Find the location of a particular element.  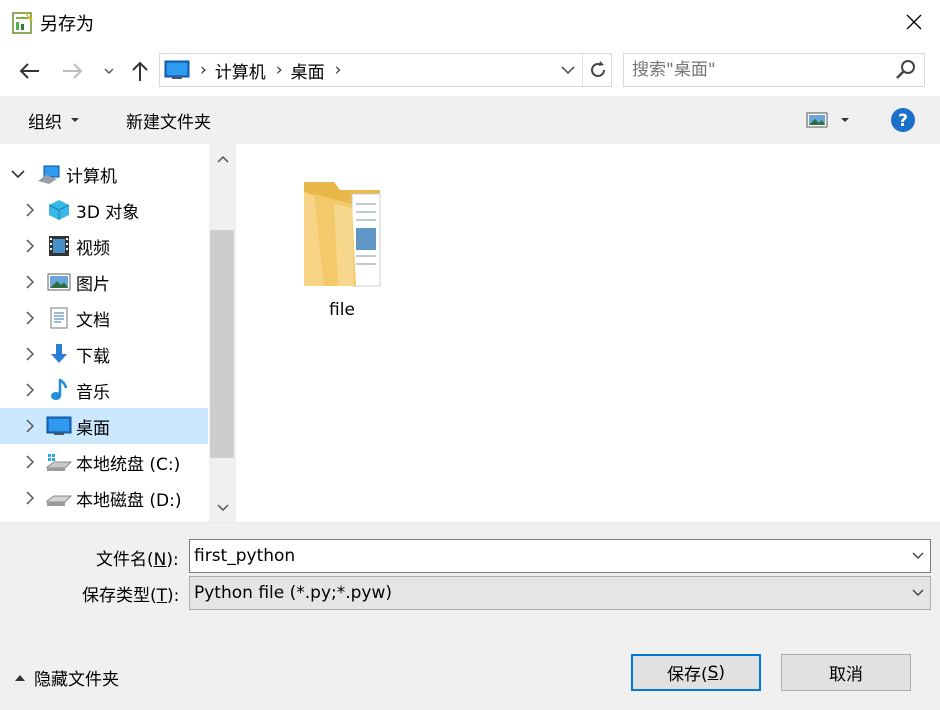

search-input is located at coordinates (757, 70).